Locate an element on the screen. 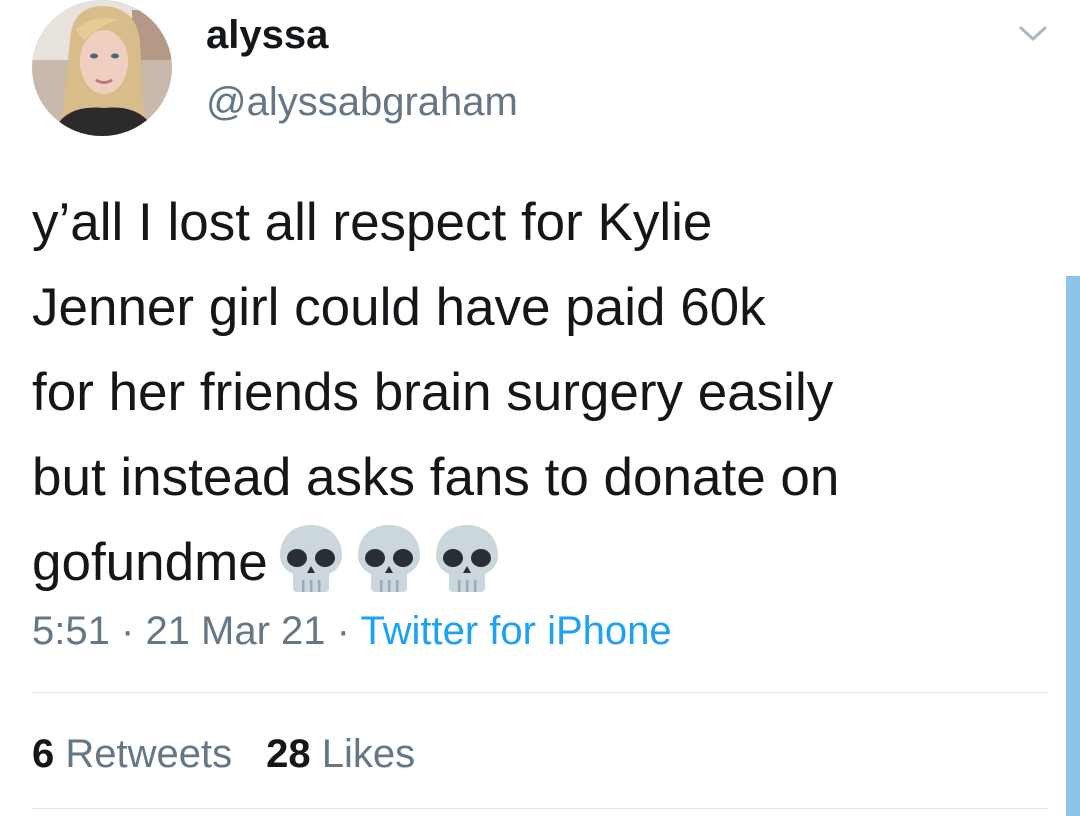 The height and width of the screenshot is (816, 1080). tweet-text-line: for her friends brain surgery easily is located at coordinates (433, 392).